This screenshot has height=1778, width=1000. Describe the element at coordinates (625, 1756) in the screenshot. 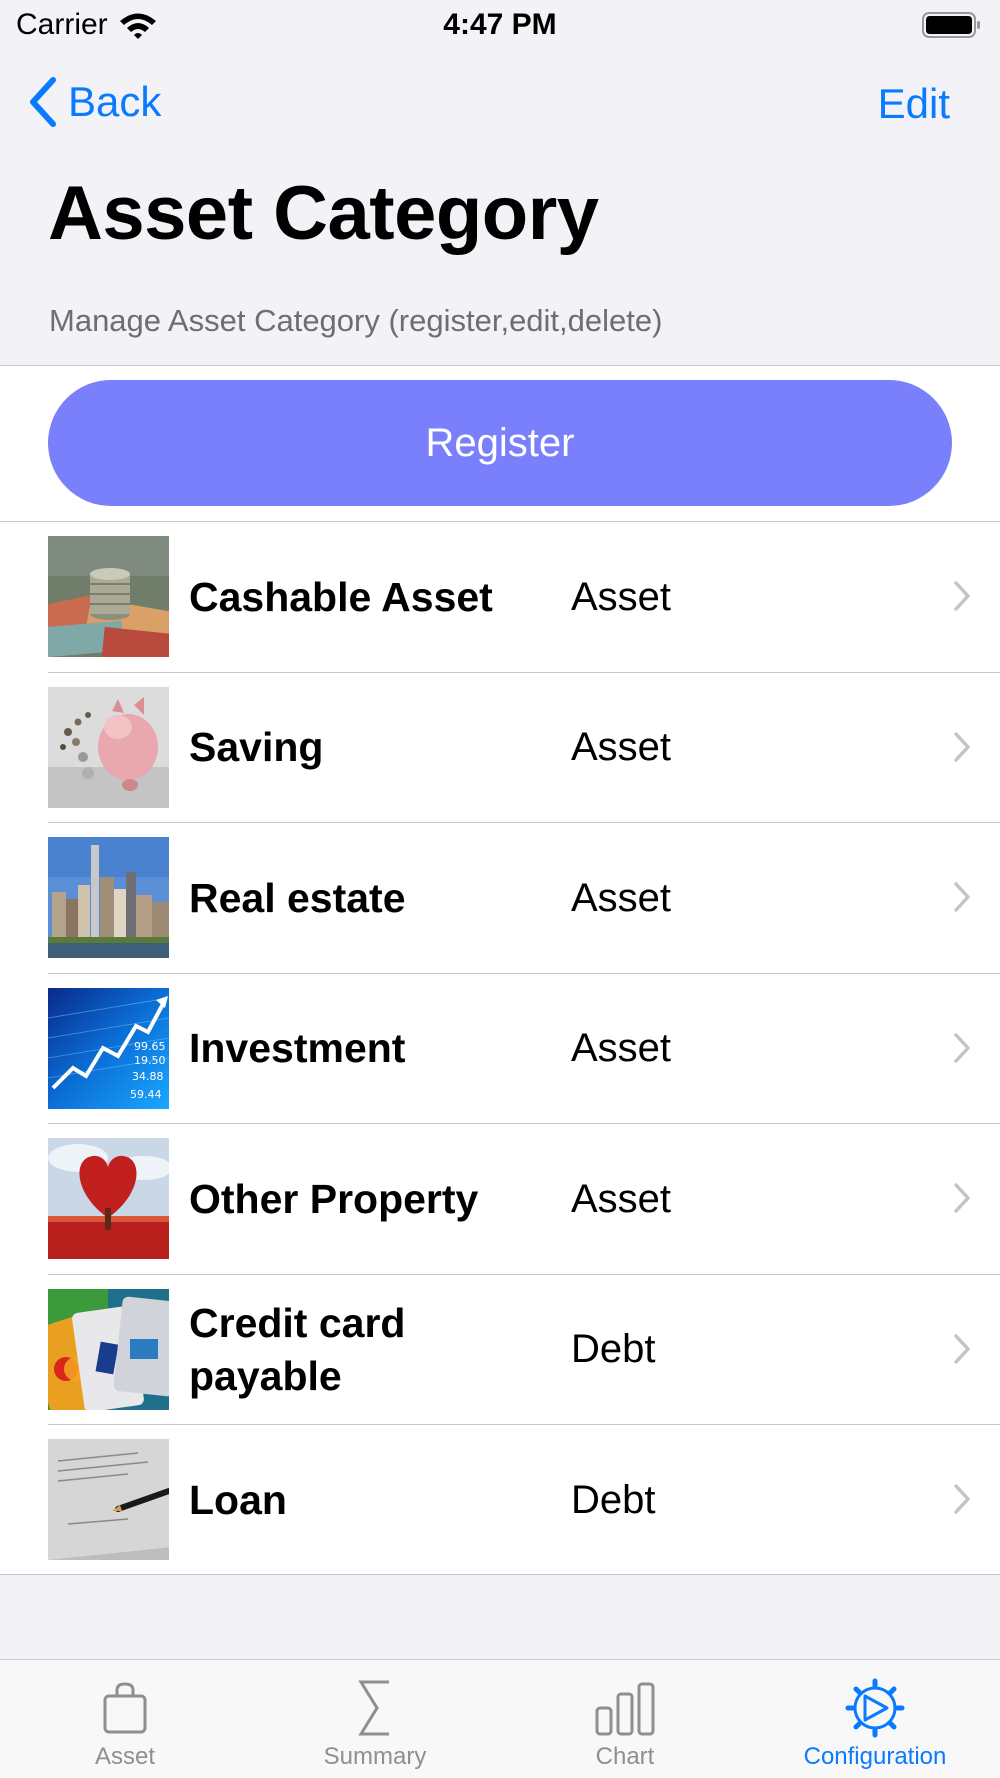

I see `tab-label: Chart` at that location.